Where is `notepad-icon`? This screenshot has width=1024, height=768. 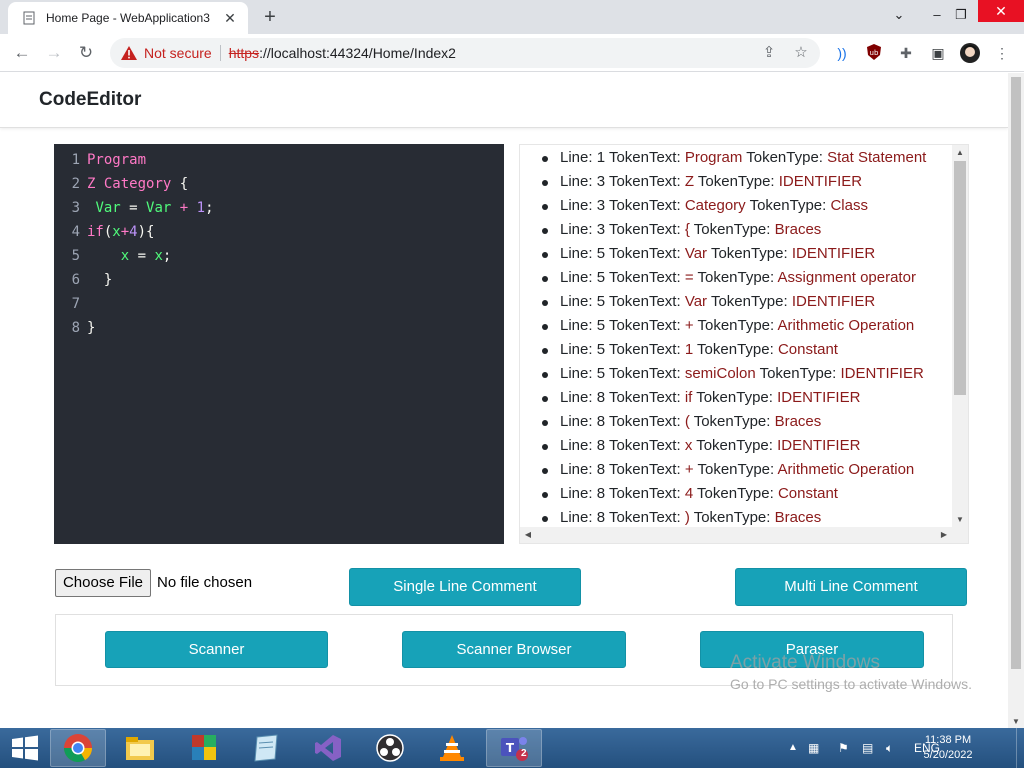 notepad-icon is located at coordinates (266, 748).